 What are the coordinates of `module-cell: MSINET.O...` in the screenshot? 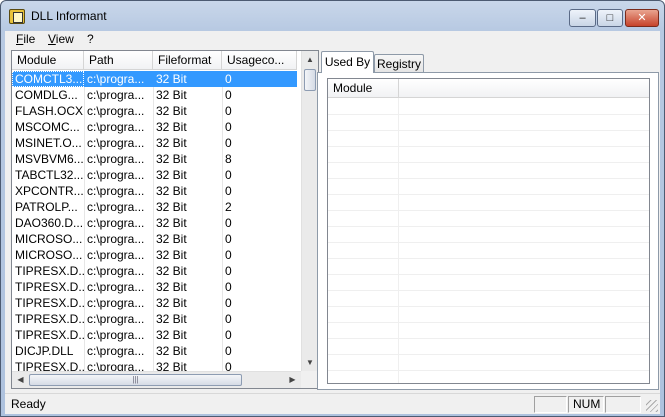 It's located at (48, 143).